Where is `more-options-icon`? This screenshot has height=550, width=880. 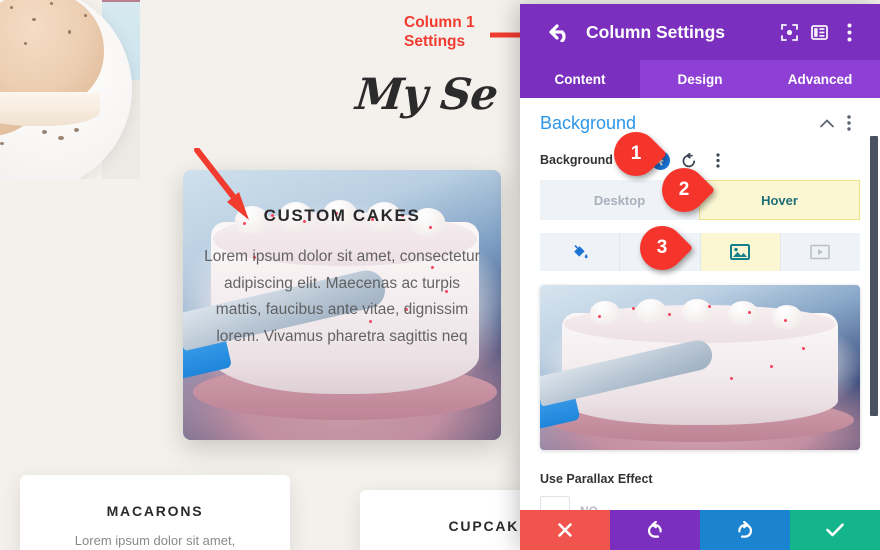
more-options-icon is located at coordinates (849, 32).